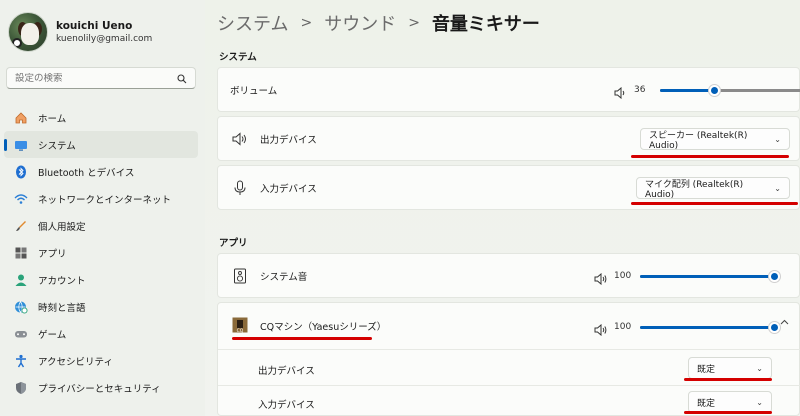  I want to click on master-volume-control: 36, so click(707, 91).